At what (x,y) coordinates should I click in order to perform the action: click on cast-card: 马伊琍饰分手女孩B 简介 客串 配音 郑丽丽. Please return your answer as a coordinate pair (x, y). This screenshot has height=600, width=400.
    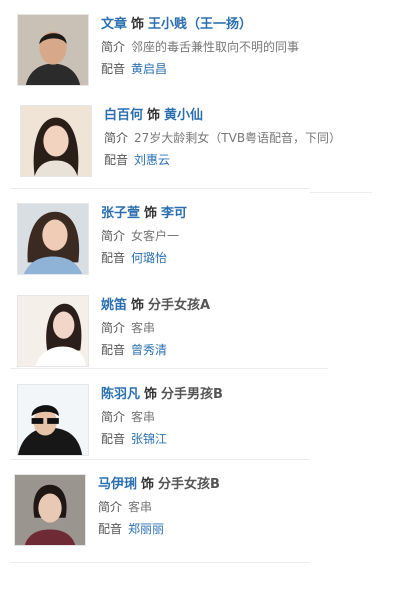
    Looking at the image, I should click on (199, 511).